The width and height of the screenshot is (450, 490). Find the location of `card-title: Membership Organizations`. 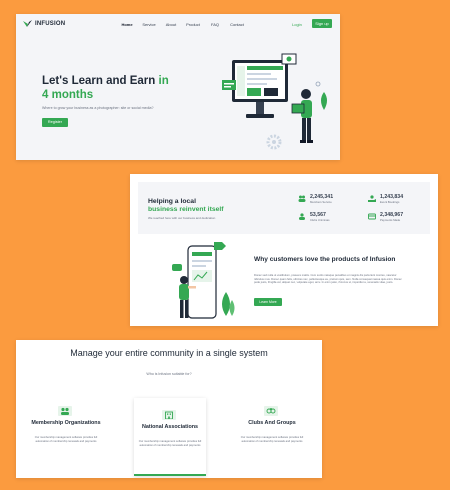

card-title: Membership Organizations is located at coordinates (66, 423).